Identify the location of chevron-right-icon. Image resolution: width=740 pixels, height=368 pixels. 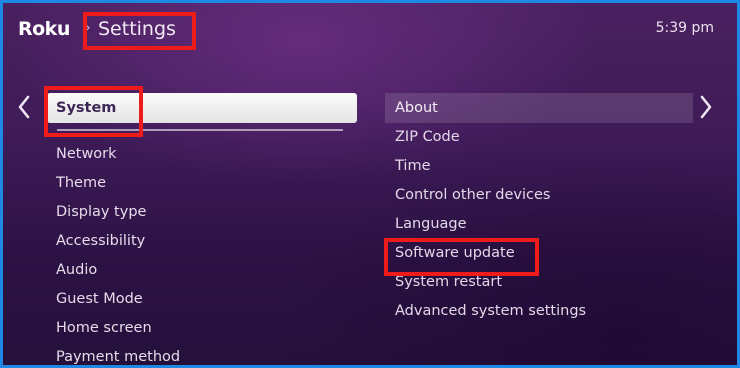
(706, 107).